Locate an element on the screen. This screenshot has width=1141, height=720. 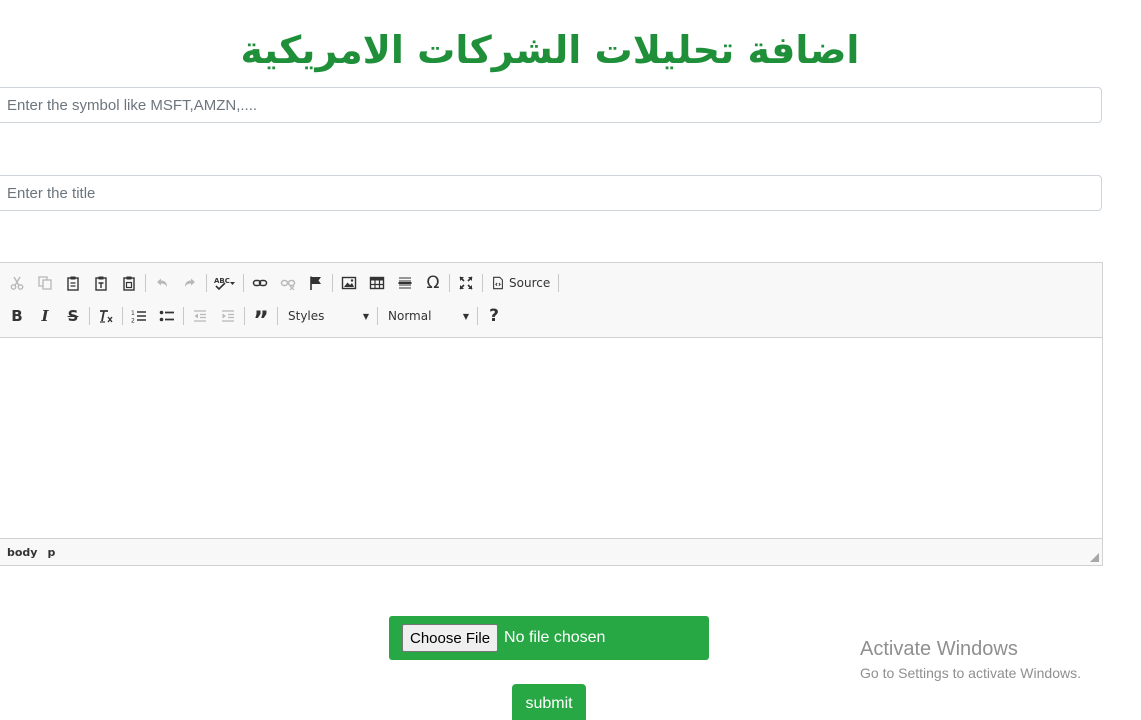
paste-text-icon is located at coordinates (101, 283).